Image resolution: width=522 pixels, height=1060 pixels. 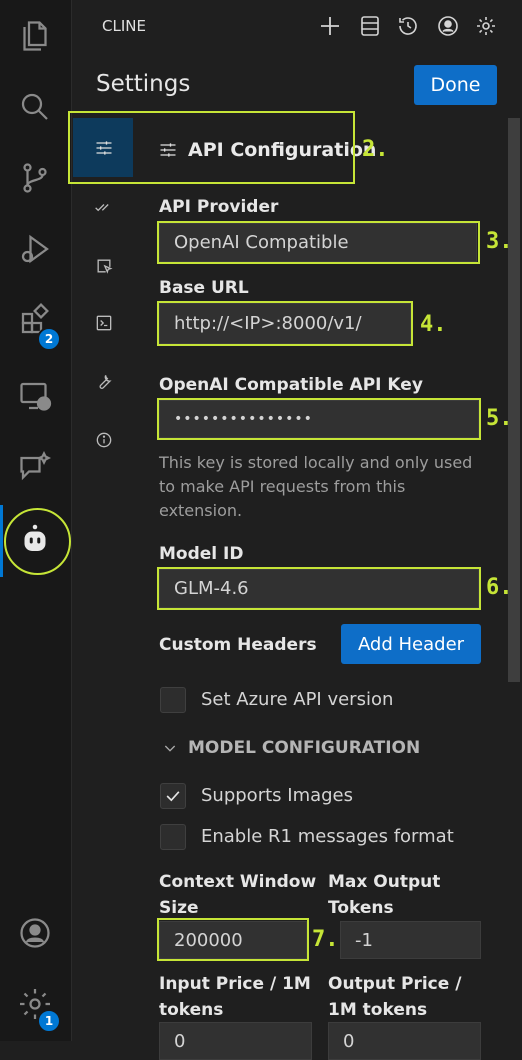 What do you see at coordinates (370, 26) in the screenshot?
I see `server-icon` at bounding box center [370, 26].